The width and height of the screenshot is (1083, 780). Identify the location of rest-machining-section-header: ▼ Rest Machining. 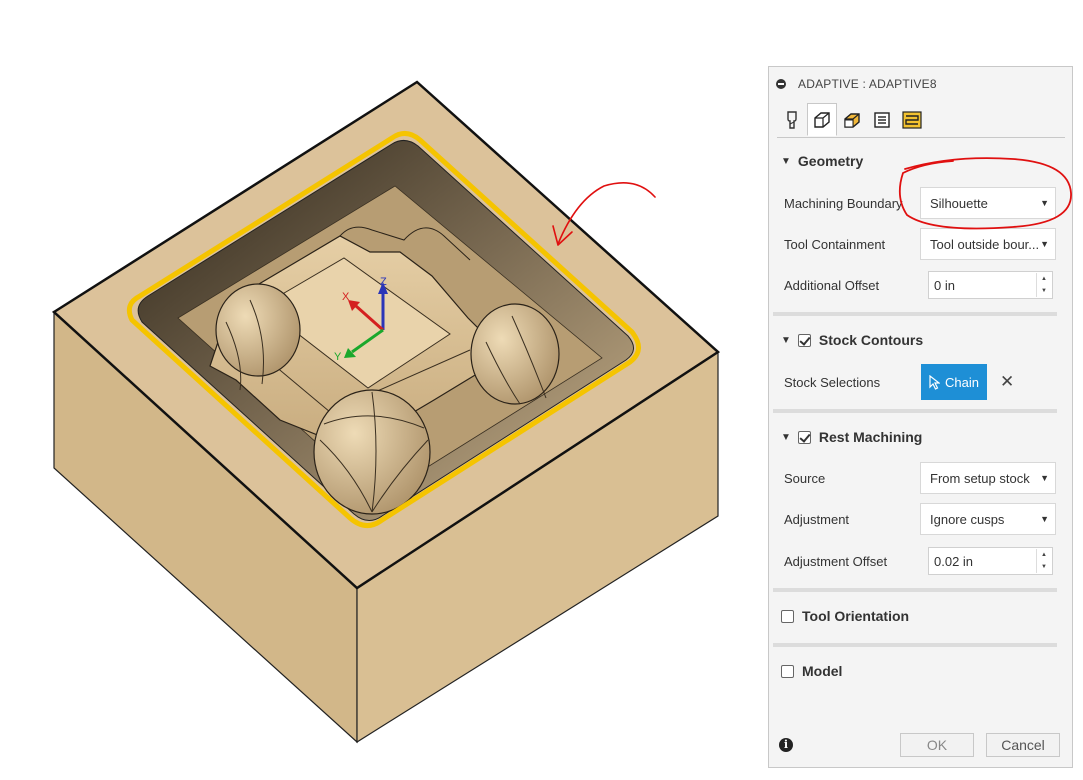
(851, 437).